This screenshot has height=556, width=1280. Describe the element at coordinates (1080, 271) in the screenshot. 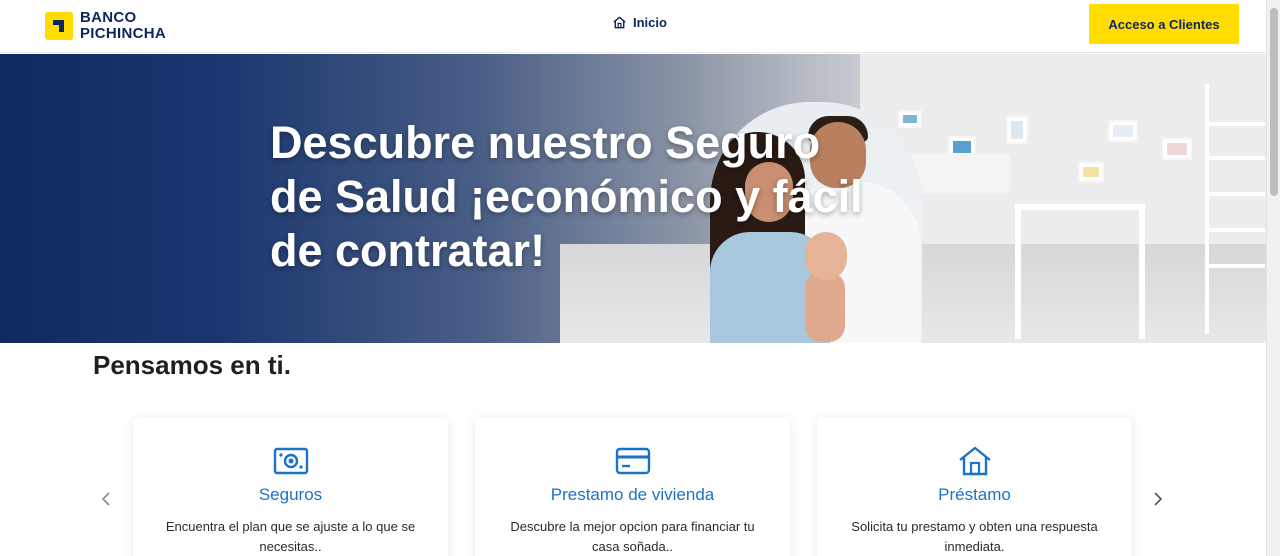

I see `desk` at that location.